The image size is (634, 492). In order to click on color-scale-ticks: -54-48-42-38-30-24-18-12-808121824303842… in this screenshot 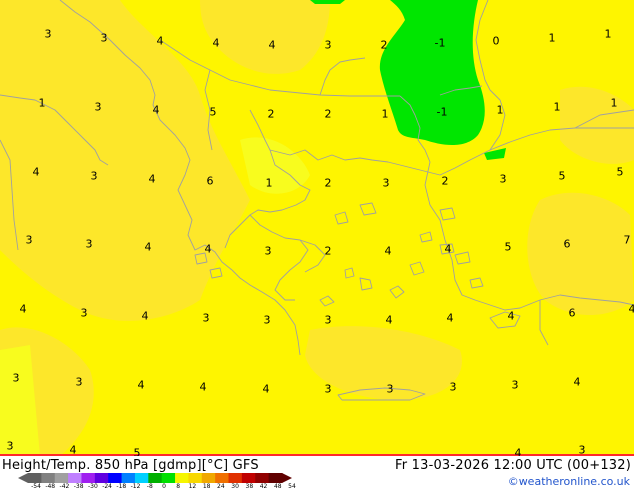, I will do `click(156, 488)`.